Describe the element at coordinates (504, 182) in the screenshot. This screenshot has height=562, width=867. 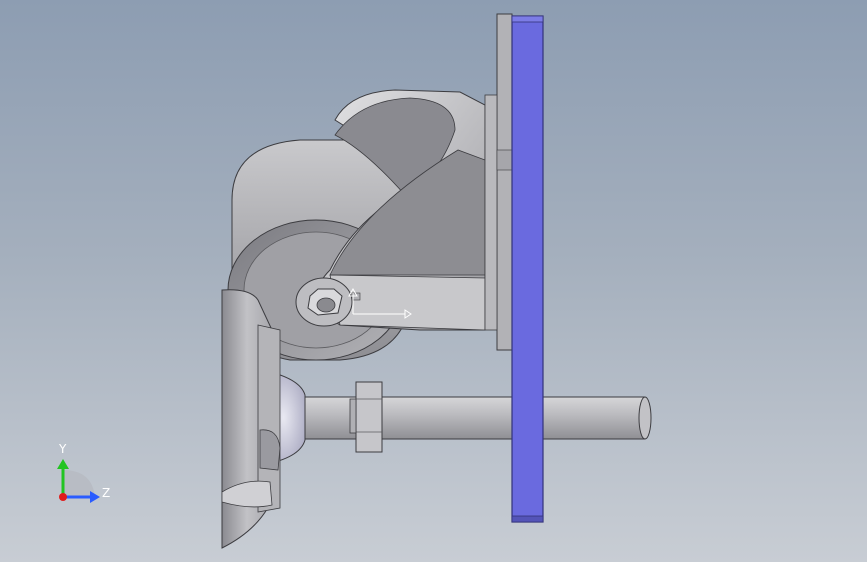
I see `back-plate` at that location.